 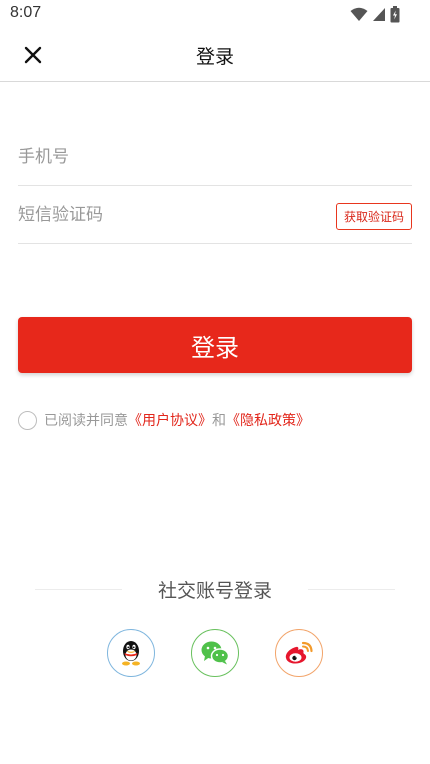 I want to click on battery-icon, so click(x=395, y=13).